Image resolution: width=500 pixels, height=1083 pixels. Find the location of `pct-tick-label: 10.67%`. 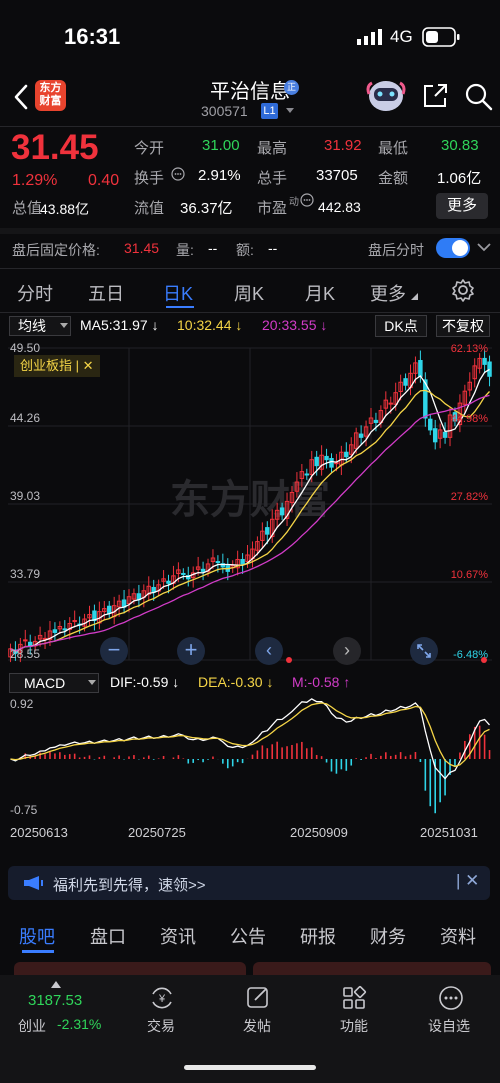

pct-tick-label: 10.67% is located at coordinates (470, 575).